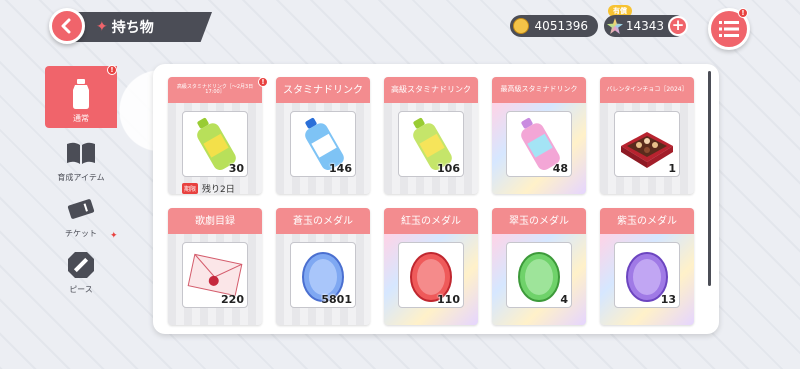 This screenshot has width=800, height=369. Describe the element at coordinates (448, 168) in the screenshot. I see `item-quantity: 106` at that location.